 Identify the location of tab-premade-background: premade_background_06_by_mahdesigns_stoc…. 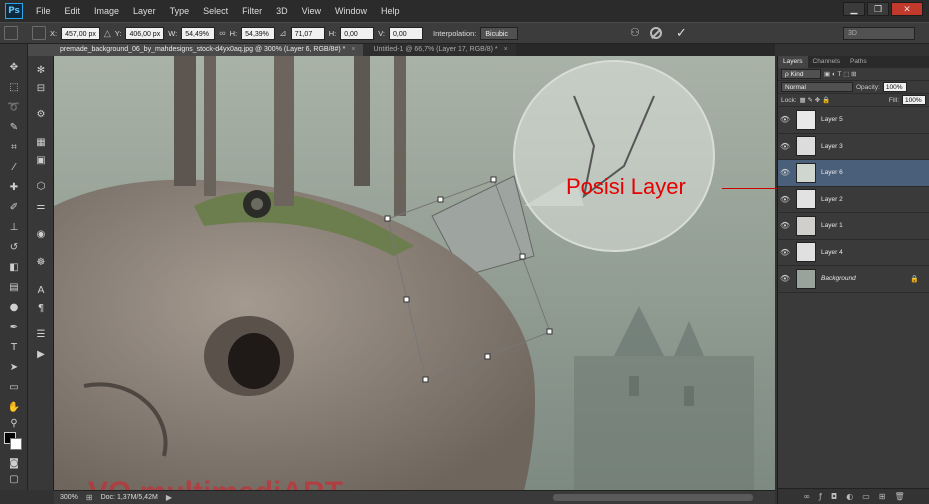
(196, 50).